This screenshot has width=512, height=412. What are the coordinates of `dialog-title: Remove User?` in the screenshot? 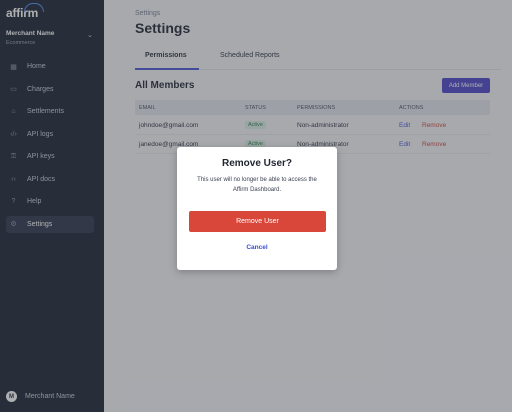 It's located at (257, 163).